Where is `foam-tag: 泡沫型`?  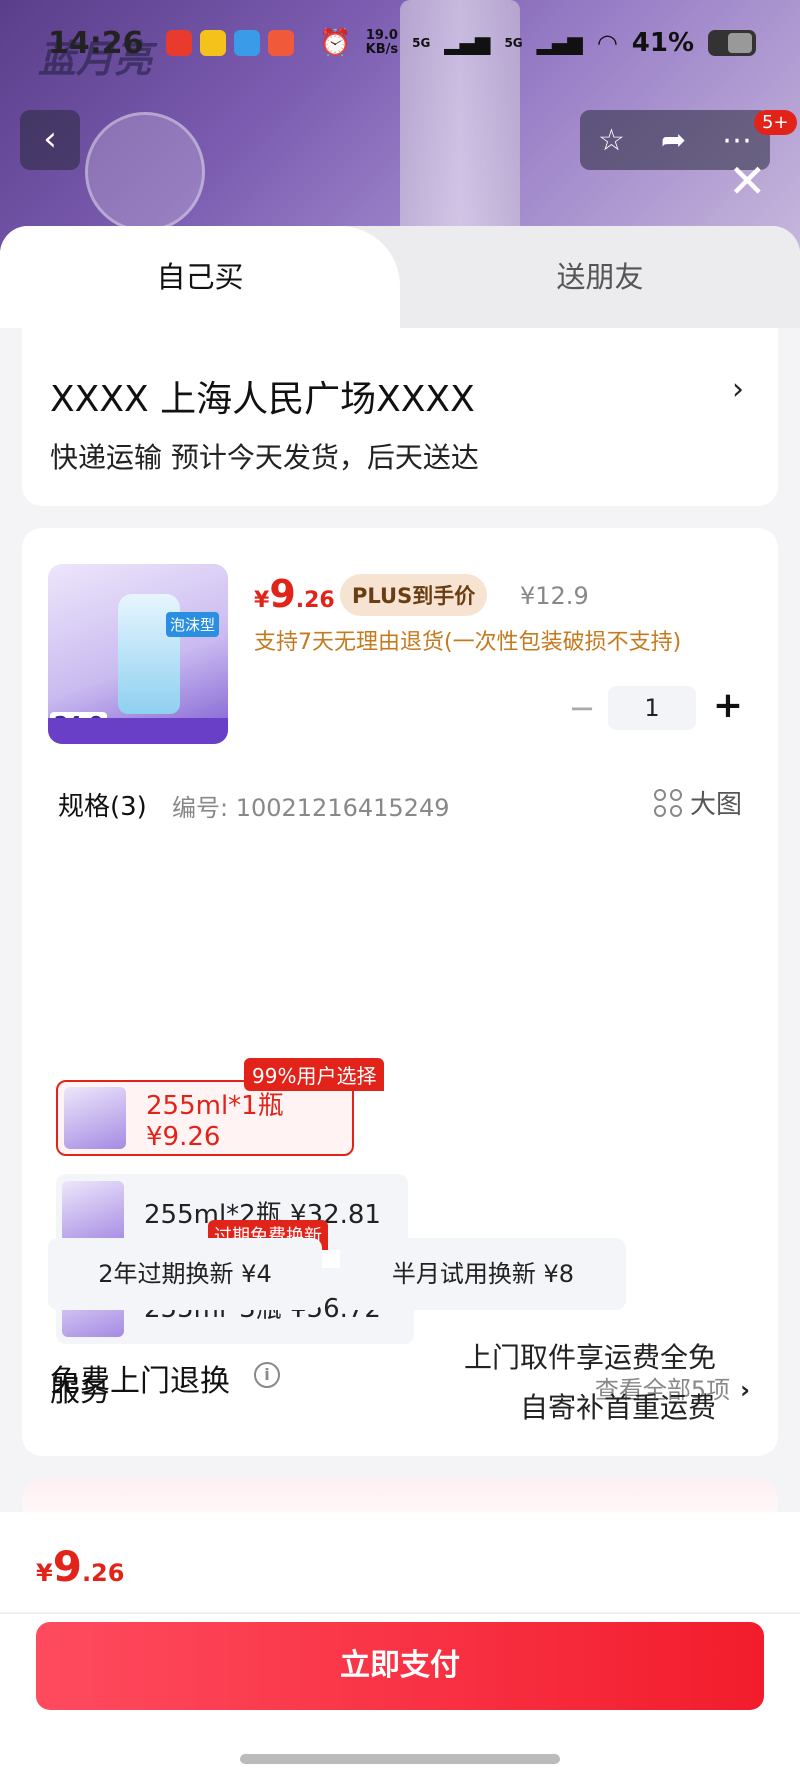
foam-tag: 泡沫型 is located at coordinates (193, 624).